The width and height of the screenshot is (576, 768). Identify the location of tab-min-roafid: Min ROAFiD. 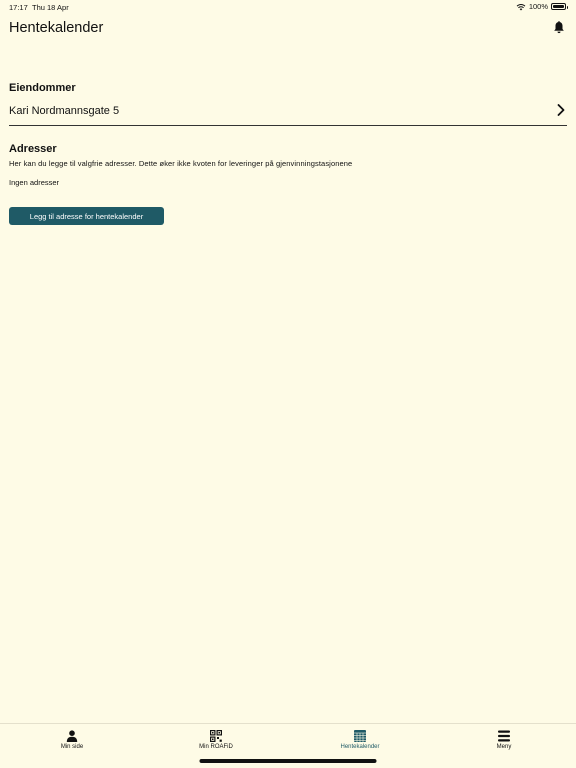
(216, 740).